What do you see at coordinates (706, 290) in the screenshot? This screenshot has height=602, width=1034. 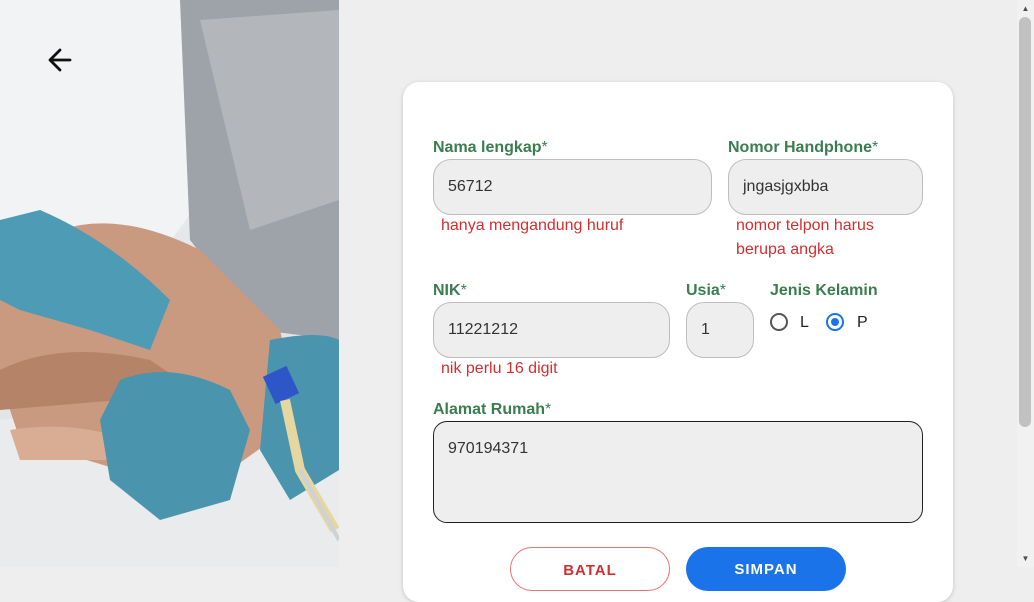 I see `age-label: Usia*` at bounding box center [706, 290].